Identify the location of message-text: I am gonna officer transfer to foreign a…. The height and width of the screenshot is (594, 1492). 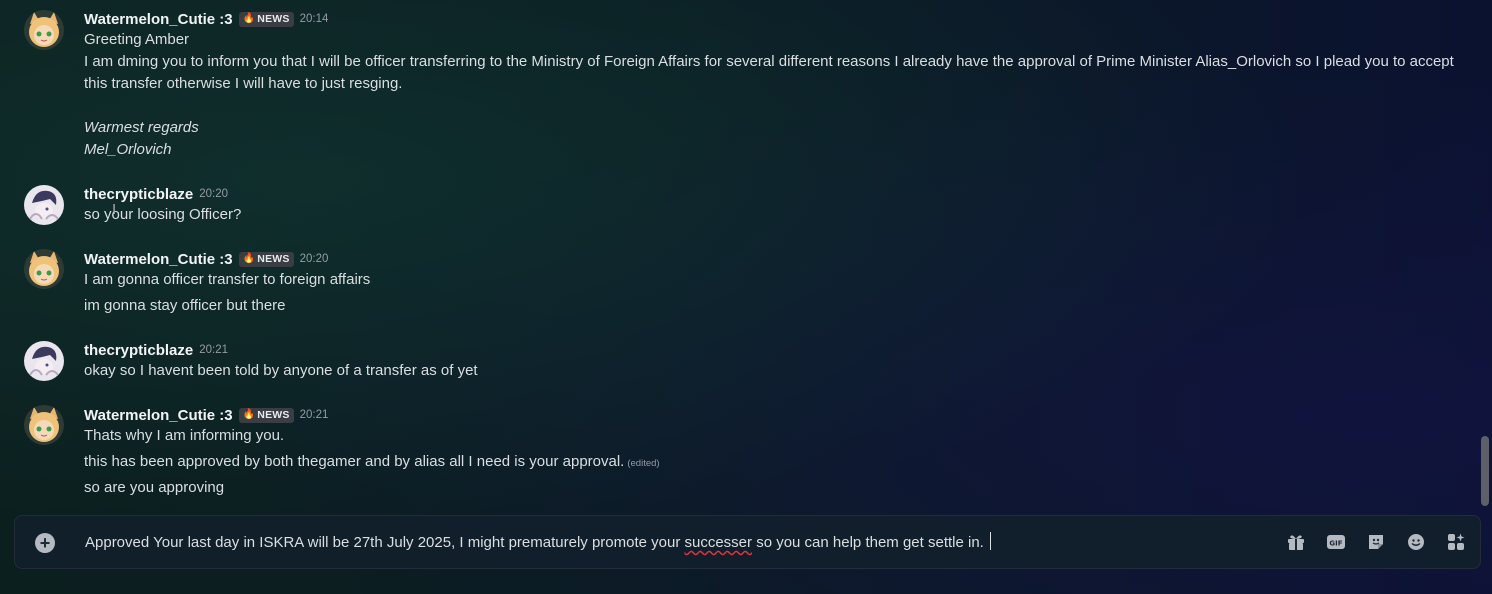
(227, 279).